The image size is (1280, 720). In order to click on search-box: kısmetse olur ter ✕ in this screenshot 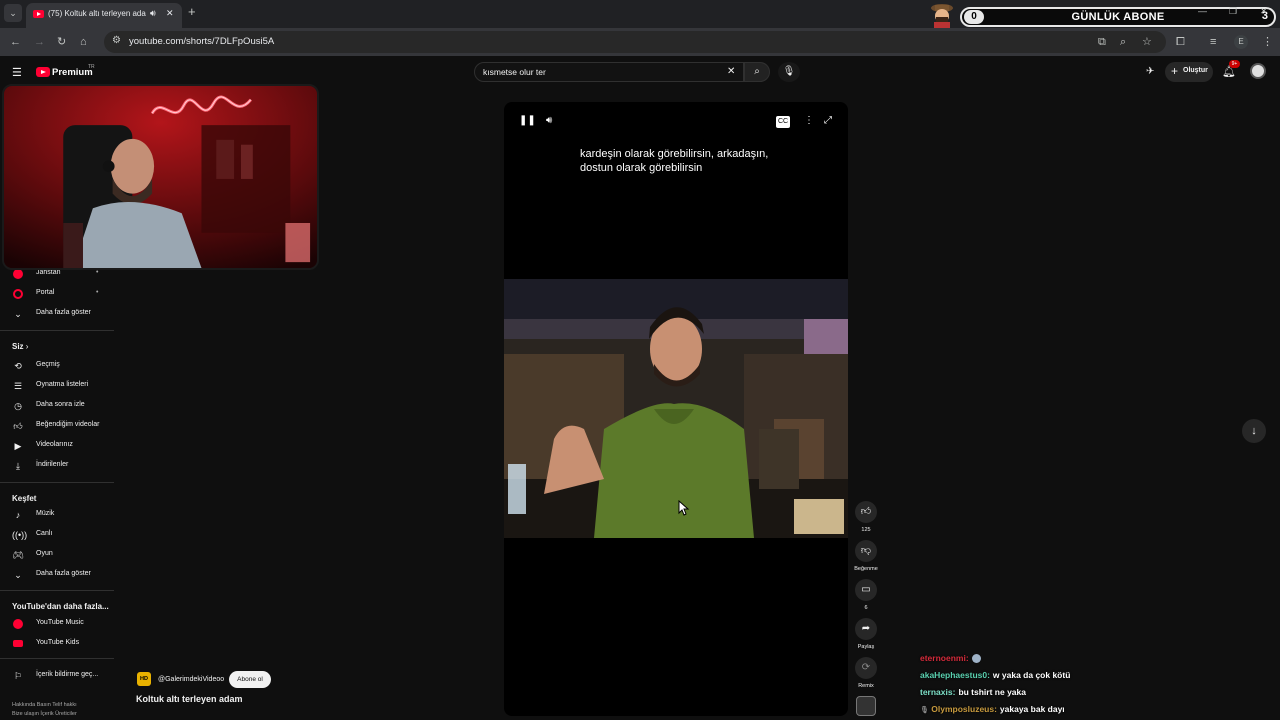, I will do `click(609, 72)`.